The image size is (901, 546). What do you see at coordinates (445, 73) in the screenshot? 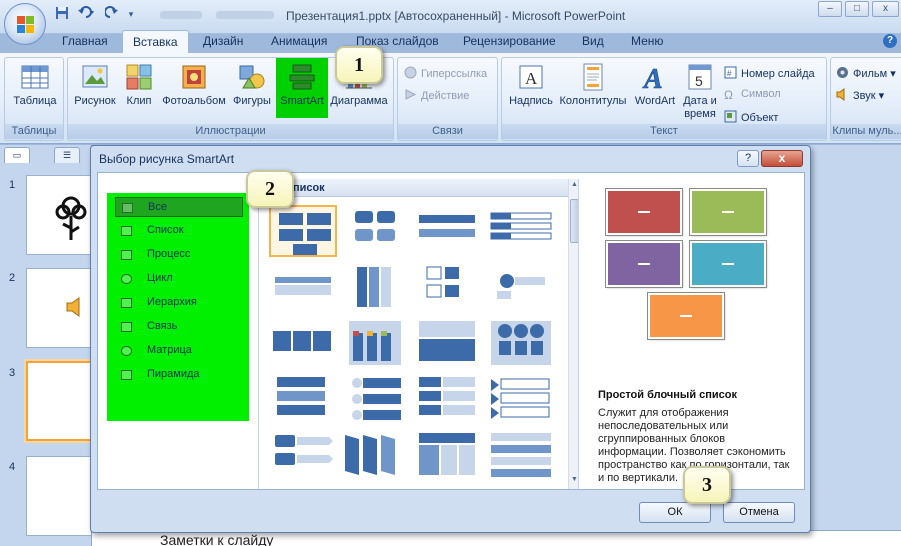
I see `hyperlink-button: Гиперссылка` at bounding box center [445, 73].